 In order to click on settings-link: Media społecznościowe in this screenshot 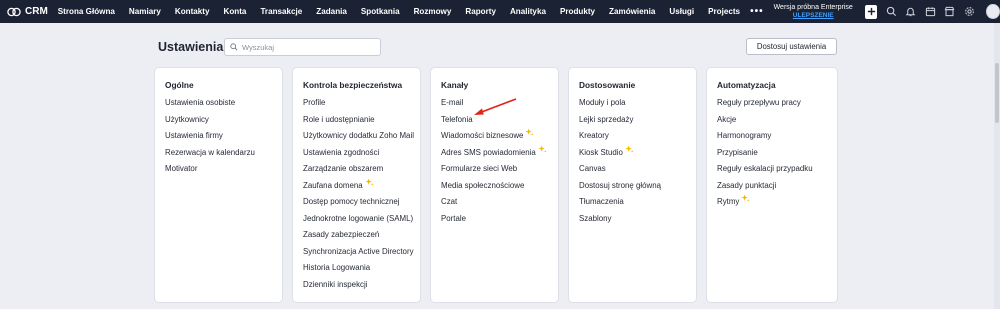, I will do `click(499, 189)`.